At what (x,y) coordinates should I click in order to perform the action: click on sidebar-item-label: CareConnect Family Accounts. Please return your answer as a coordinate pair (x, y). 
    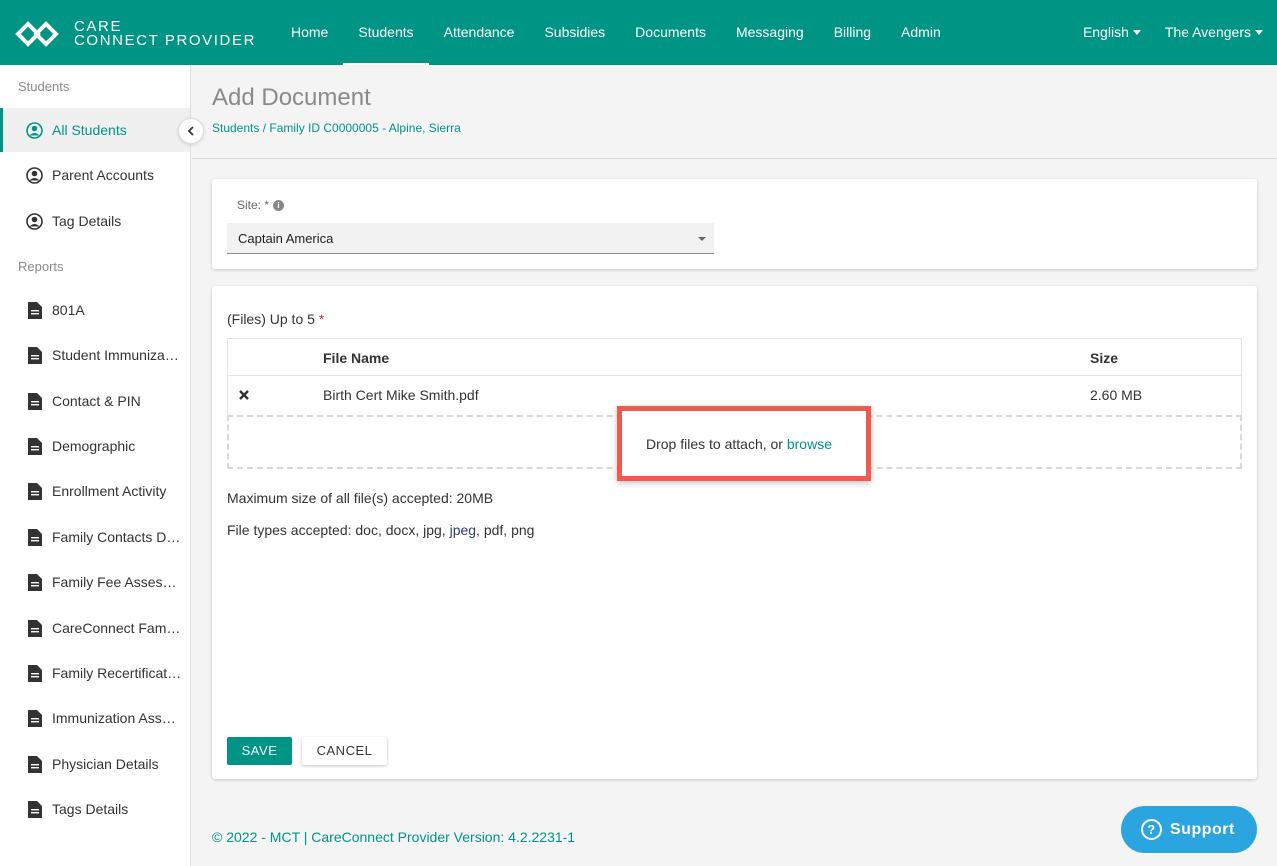
    Looking at the image, I should click on (117, 628).